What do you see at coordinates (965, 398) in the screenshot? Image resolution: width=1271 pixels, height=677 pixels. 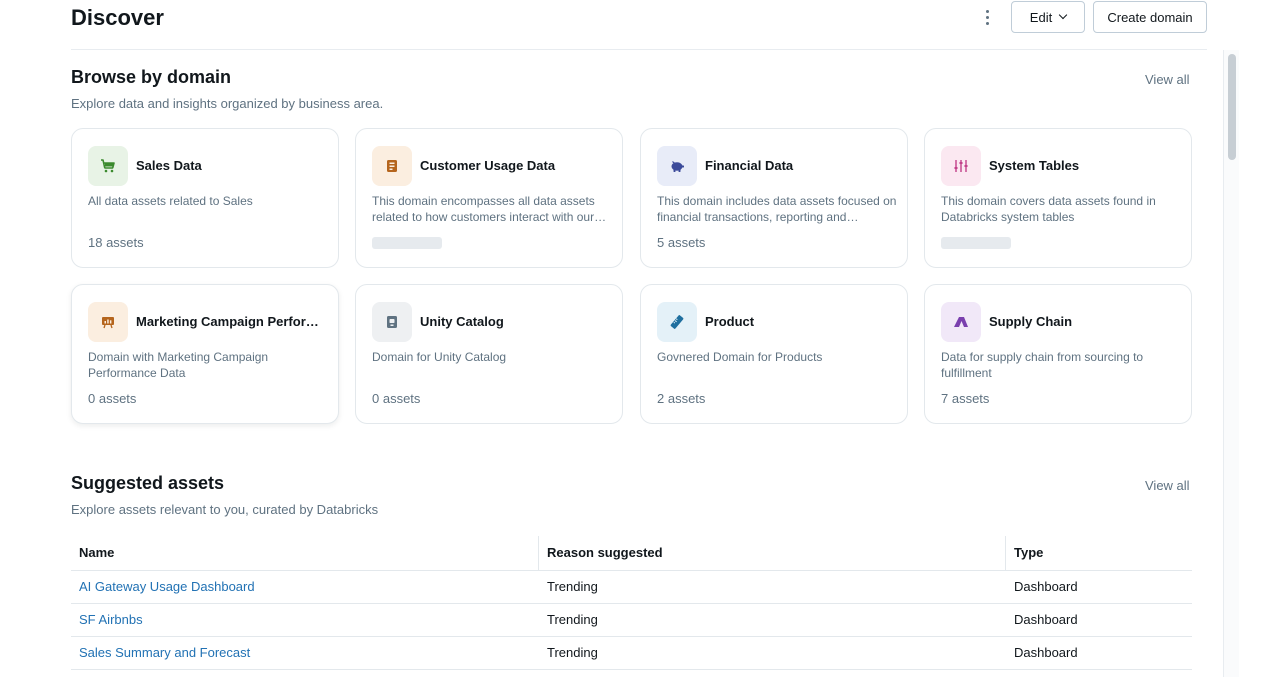 I see `domain-asset-count: 7 assets` at bounding box center [965, 398].